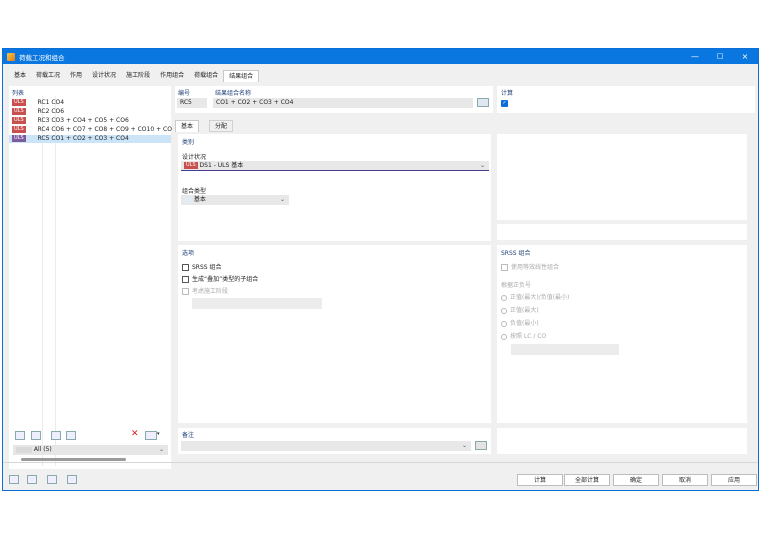 The height and width of the screenshot is (539, 760). What do you see at coordinates (91, 103) in the screenshot?
I see `list-item: ULS RC1 CO4` at bounding box center [91, 103].